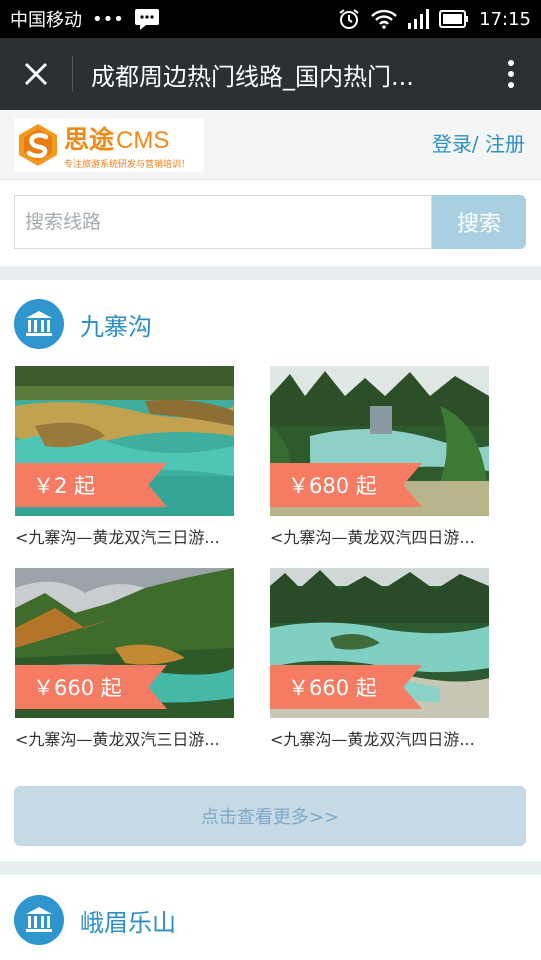 The width and height of the screenshot is (541, 960). I want to click on site-logo: 思途 CMS 专注旅游系统研发与营销培训！, so click(109, 145).